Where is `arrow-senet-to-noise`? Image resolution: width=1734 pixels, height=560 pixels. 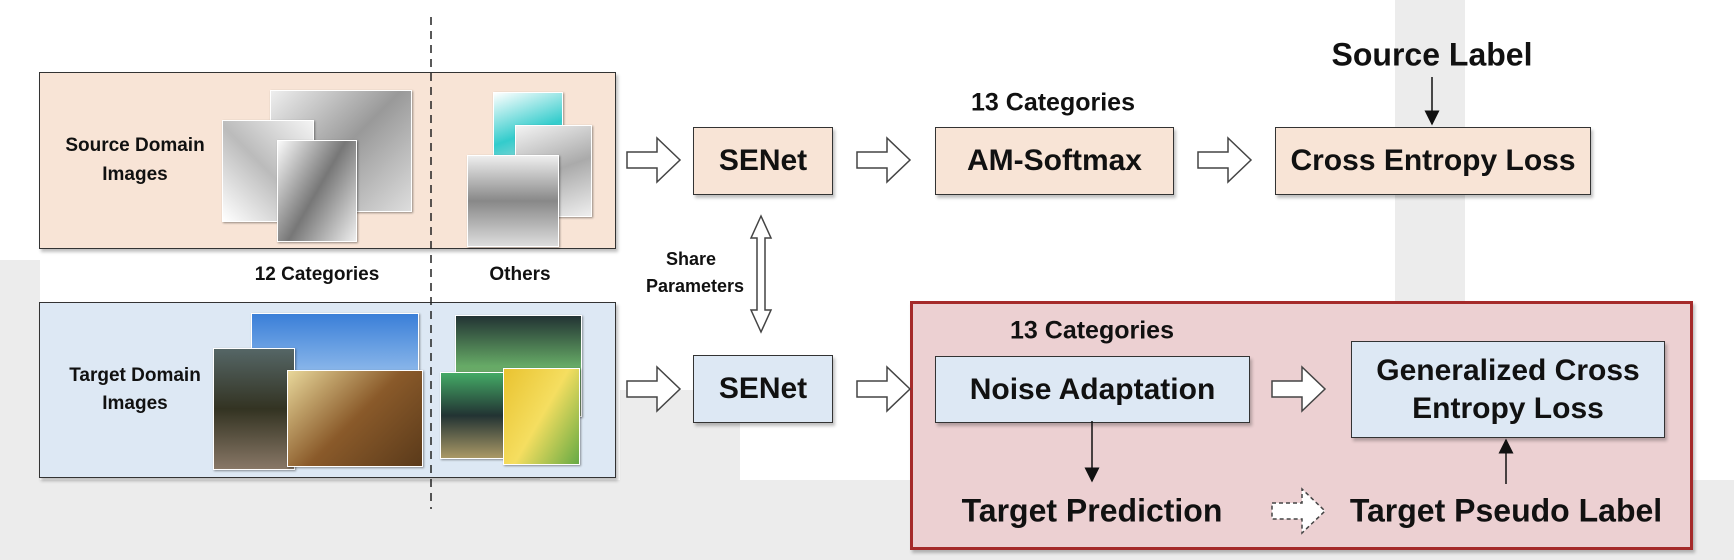
arrow-senet-to-noise is located at coordinates (884, 389).